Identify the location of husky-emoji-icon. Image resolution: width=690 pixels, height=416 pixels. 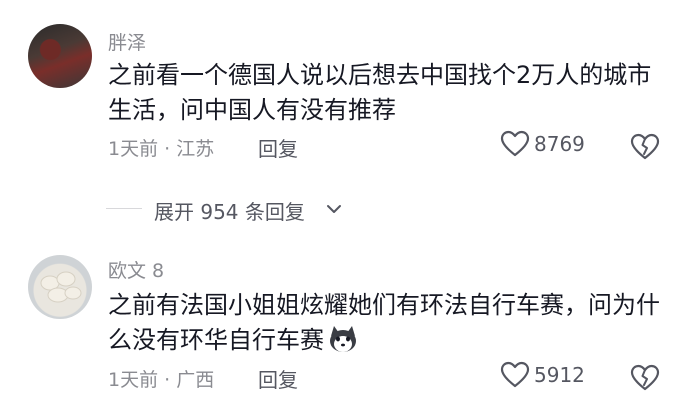
(343, 339).